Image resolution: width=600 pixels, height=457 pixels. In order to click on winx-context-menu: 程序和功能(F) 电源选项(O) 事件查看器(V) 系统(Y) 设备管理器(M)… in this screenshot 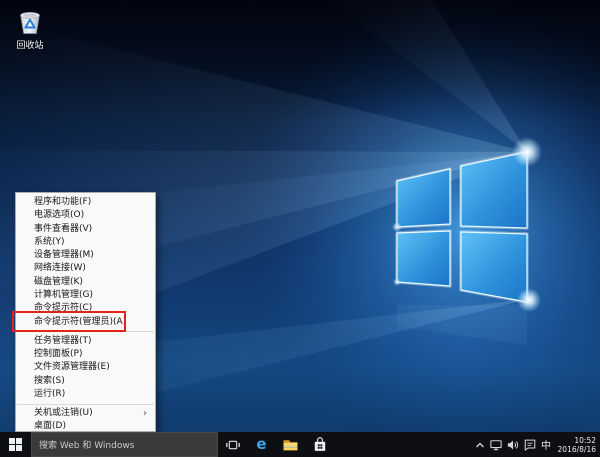, I will do `click(85, 312)`.